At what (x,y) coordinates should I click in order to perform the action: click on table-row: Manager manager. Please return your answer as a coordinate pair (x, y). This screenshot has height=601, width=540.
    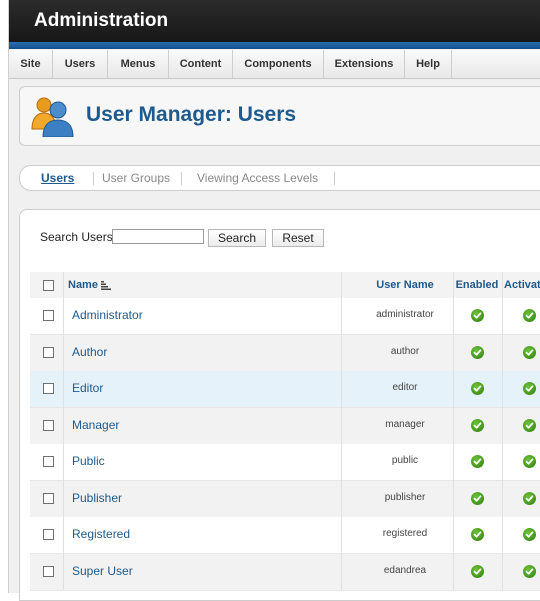
    Looking at the image, I should click on (285, 426).